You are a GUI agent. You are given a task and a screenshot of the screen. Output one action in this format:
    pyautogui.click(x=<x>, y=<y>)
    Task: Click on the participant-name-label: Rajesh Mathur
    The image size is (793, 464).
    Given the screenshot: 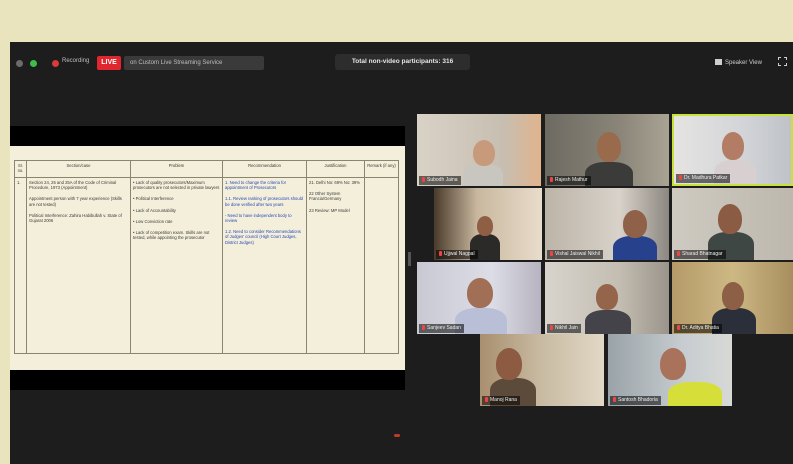 What is the action you would take?
    pyautogui.click(x=571, y=180)
    